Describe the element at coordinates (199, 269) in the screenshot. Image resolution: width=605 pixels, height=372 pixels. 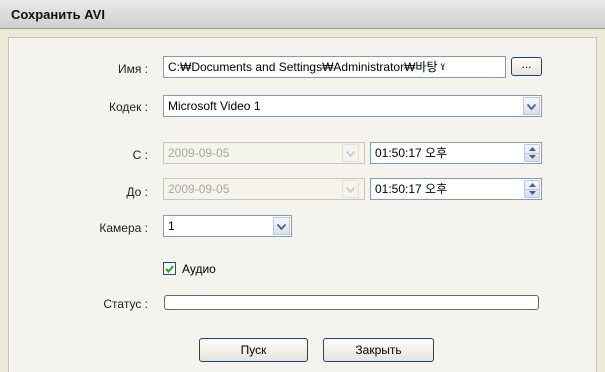
I see `audio-label: Аудио` at that location.